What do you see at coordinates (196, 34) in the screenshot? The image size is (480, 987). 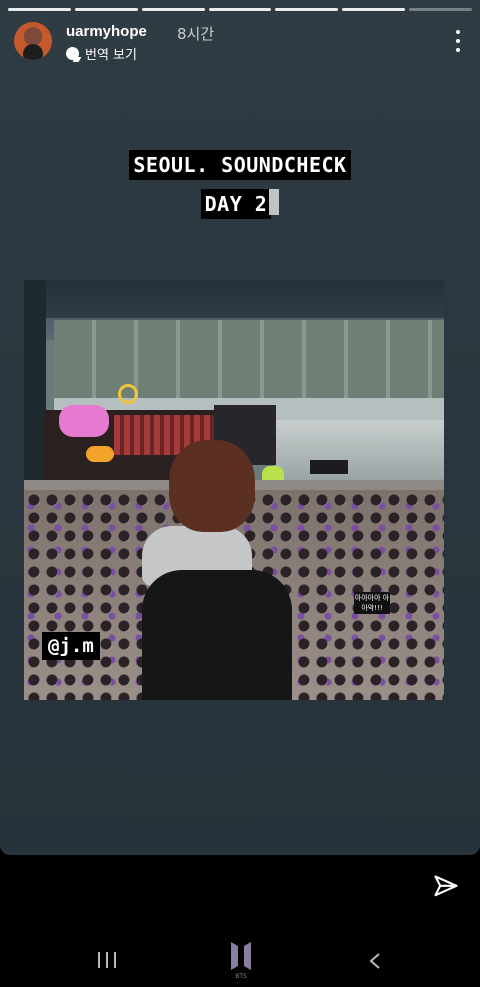 I see `post-time: 8시간` at bounding box center [196, 34].